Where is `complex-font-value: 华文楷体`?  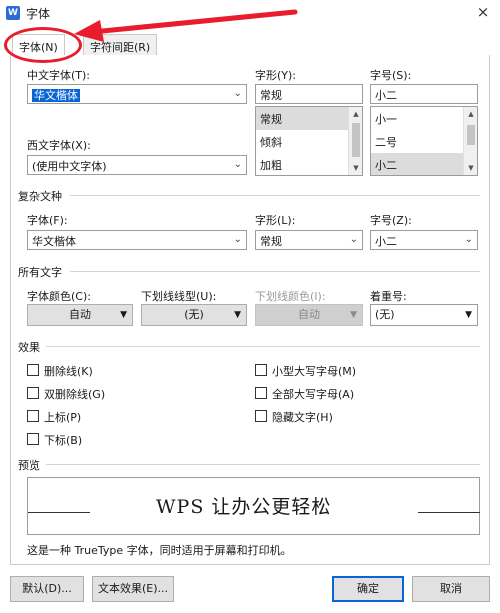 complex-font-value: 华文楷体 is located at coordinates (54, 241).